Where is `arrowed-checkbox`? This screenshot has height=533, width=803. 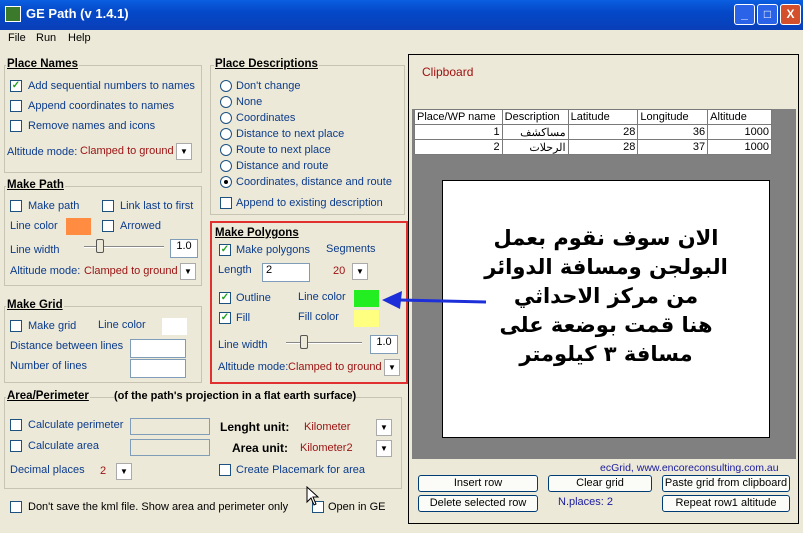
arrowed-checkbox is located at coordinates (108, 226).